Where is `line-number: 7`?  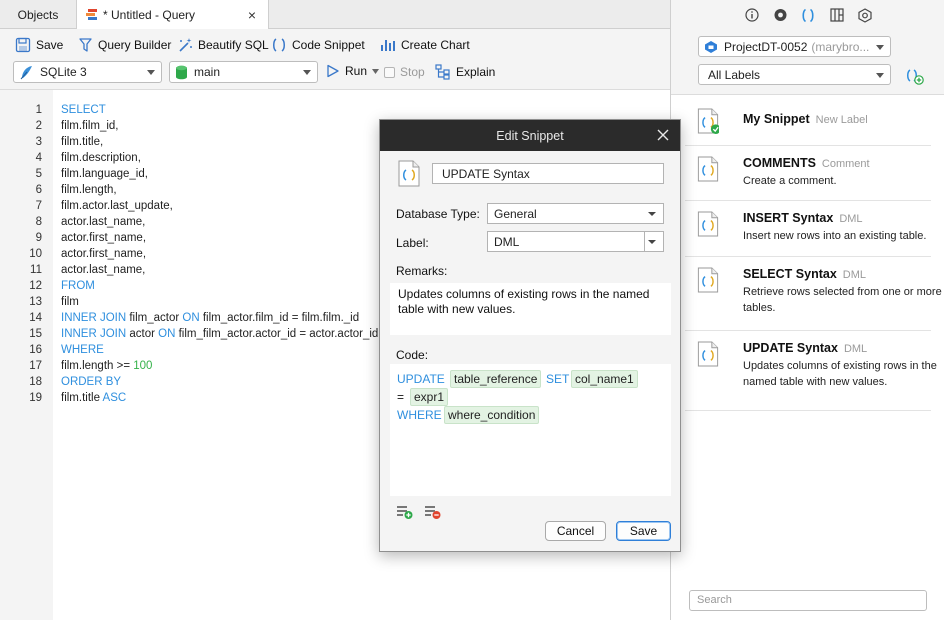 line-number: 7 is located at coordinates (38, 206).